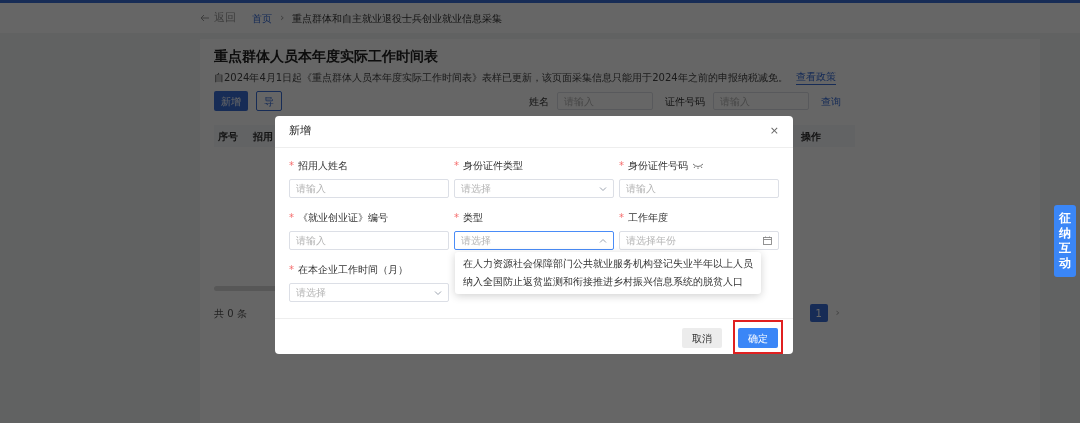  What do you see at coordinates (608, 282) in the screenshot?
I see `dropdown-option: 纳入全国防止返贫监测和衔接推进乡村振兴信息系统的脱贫人口` at bounding box center [608, 282].